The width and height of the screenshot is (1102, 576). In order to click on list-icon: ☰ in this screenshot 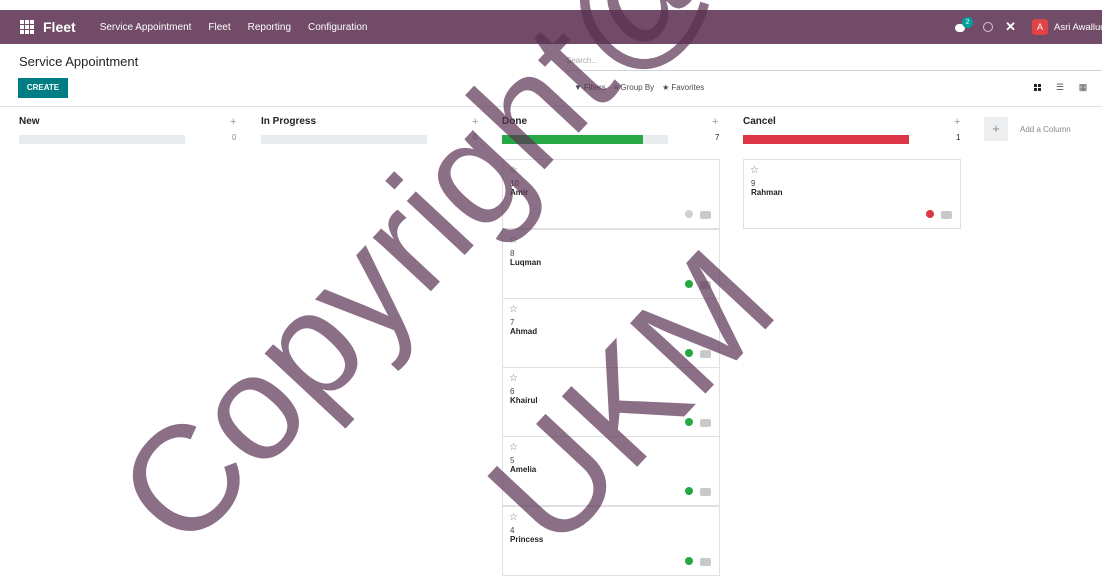, I will do `click(1060, 86)`.